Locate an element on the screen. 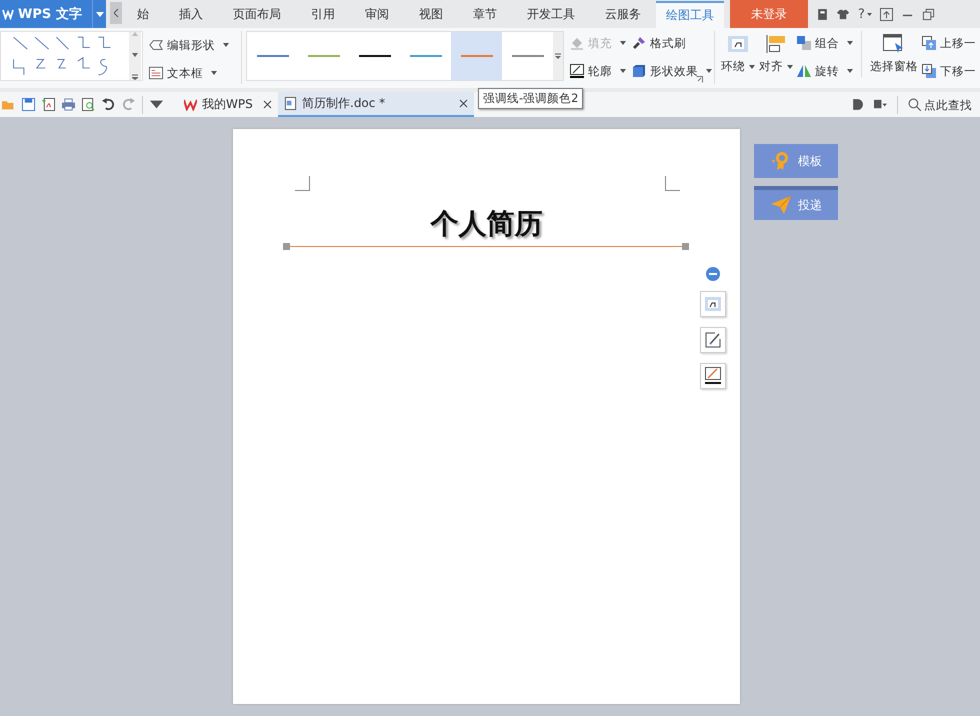 Image resolution: width=980 pixels, height=716 pixels. text-box-icon is located at coordinates (156, 73).